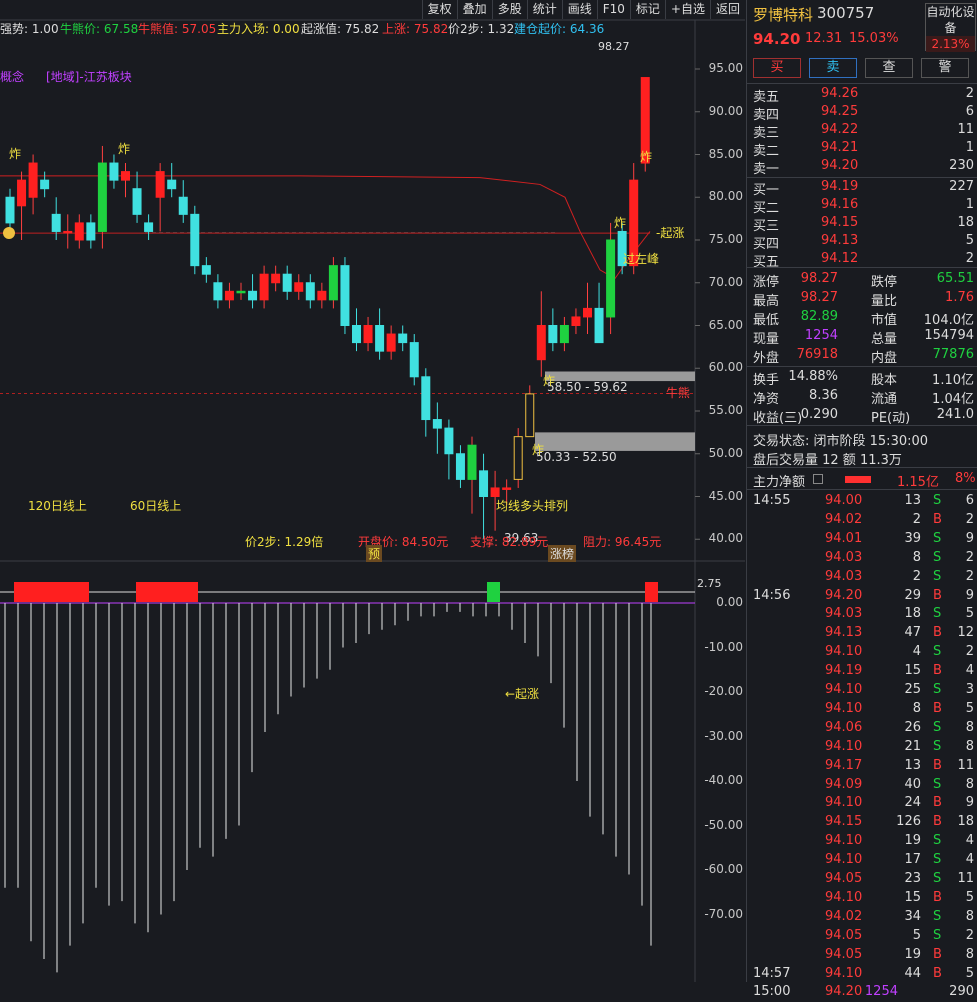 The image size is (977, 1002). I want to click on bid-row-0: 买一 94.19 227, so click(862, 188).